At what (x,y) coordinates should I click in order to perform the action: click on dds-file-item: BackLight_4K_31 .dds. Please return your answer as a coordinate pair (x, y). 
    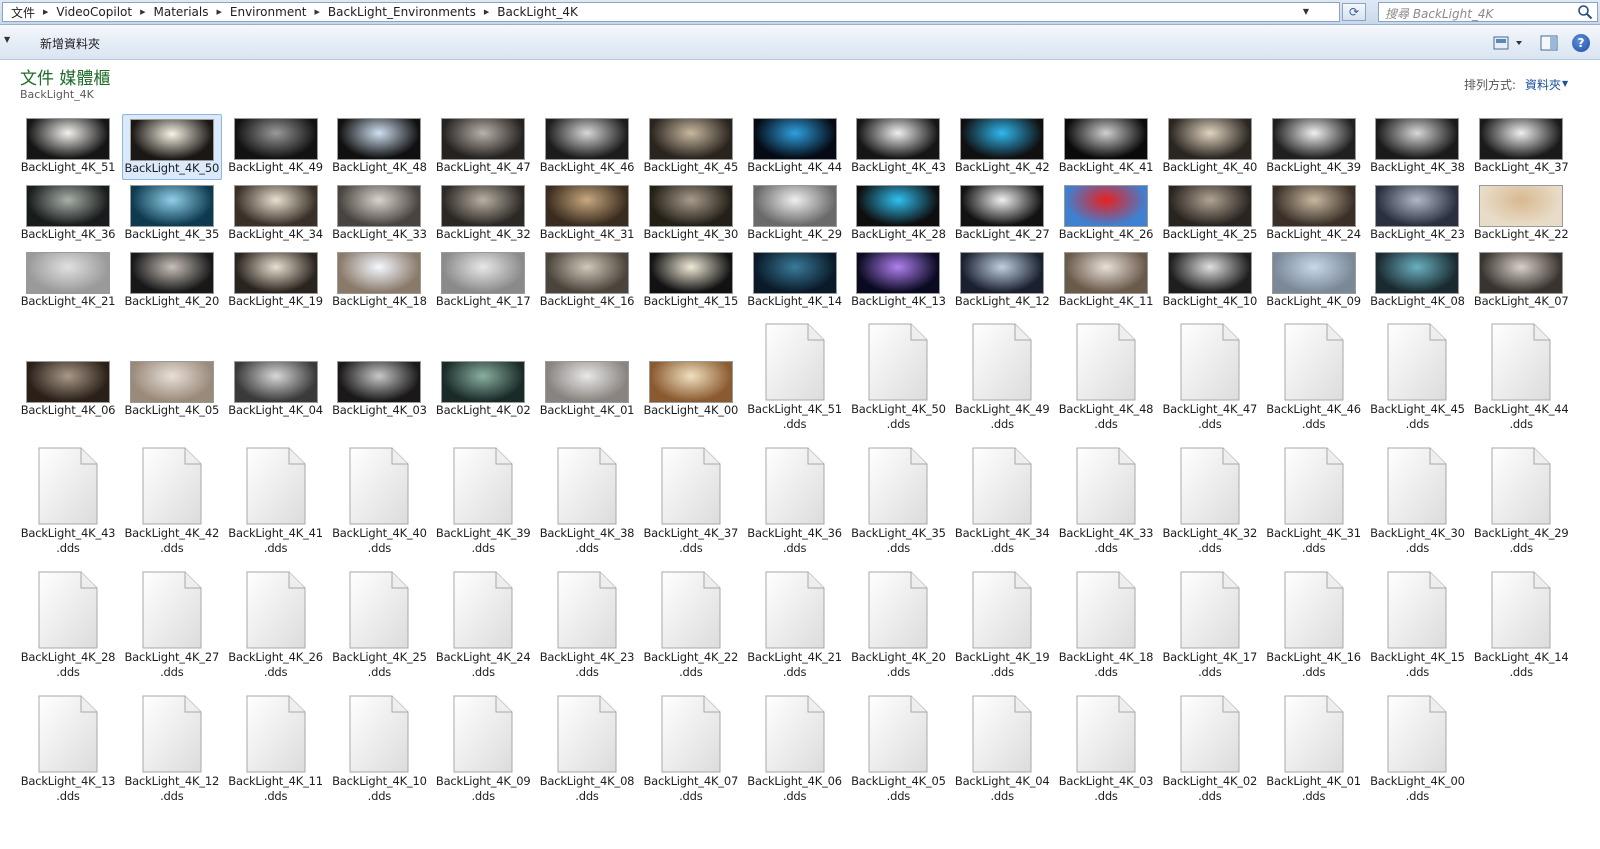
    Looking at the image, I should click on (1314, 501).